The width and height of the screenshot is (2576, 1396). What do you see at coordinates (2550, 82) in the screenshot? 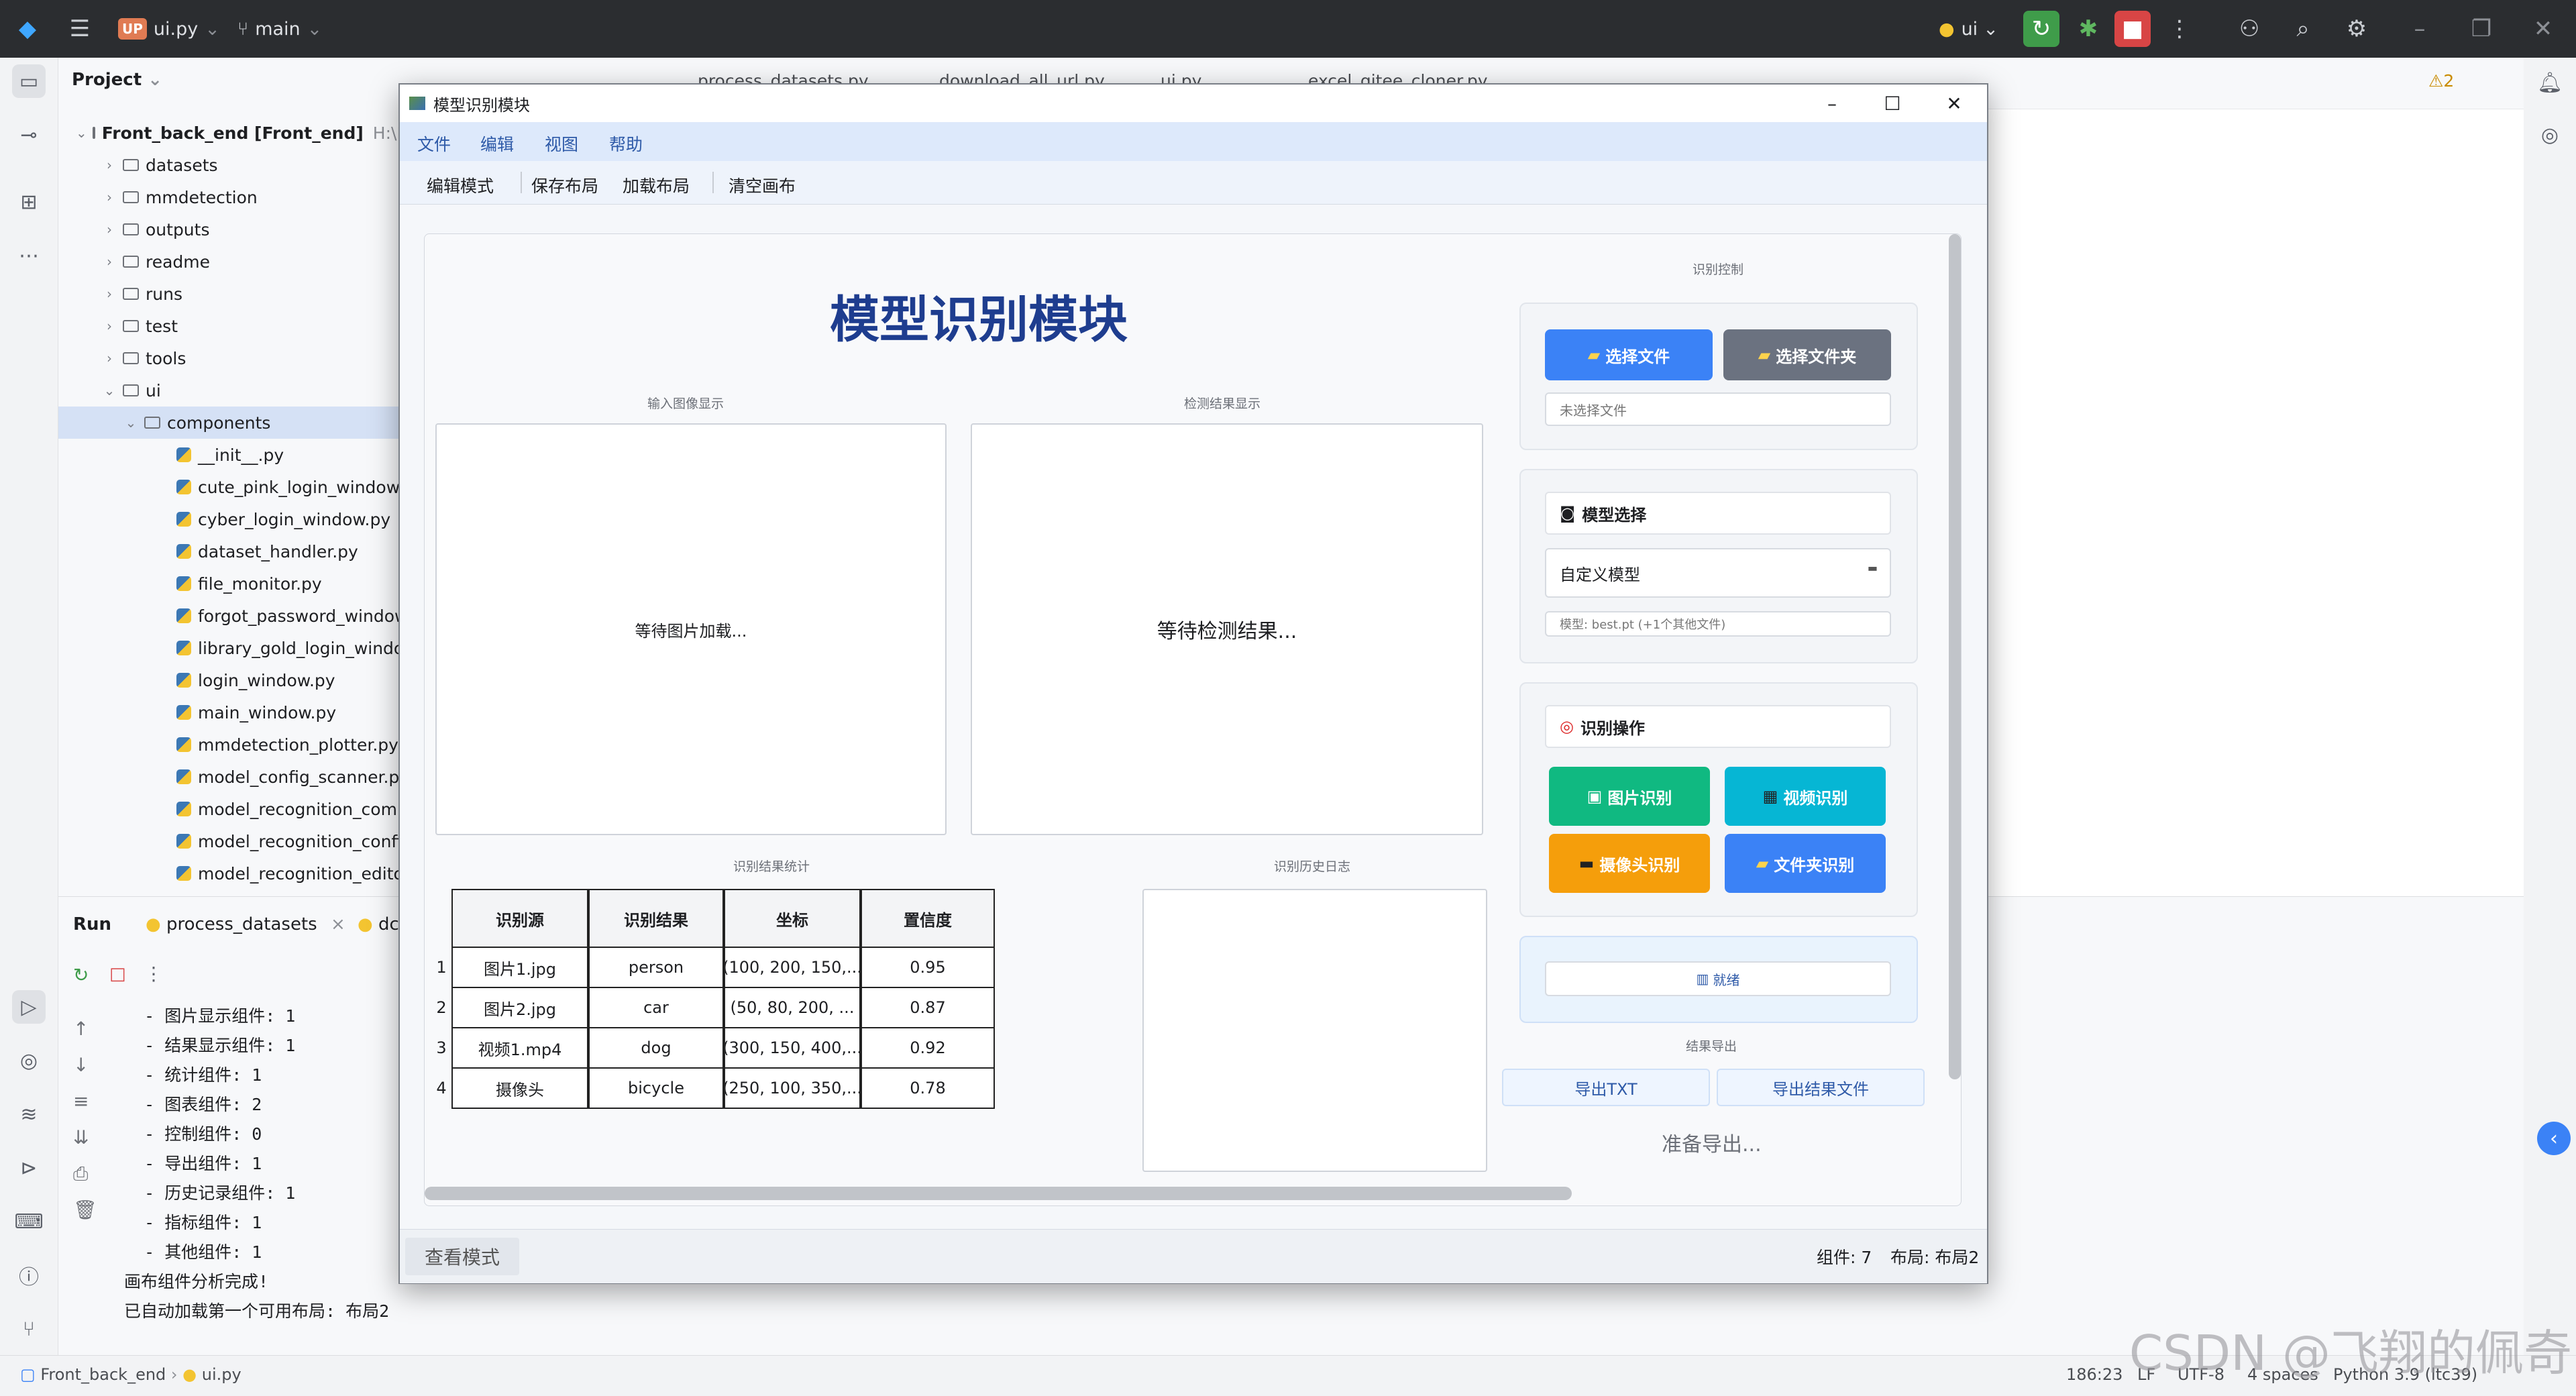
I see `notifications-bell-icon: 🔔︎` at bounding box center [2550, 82].